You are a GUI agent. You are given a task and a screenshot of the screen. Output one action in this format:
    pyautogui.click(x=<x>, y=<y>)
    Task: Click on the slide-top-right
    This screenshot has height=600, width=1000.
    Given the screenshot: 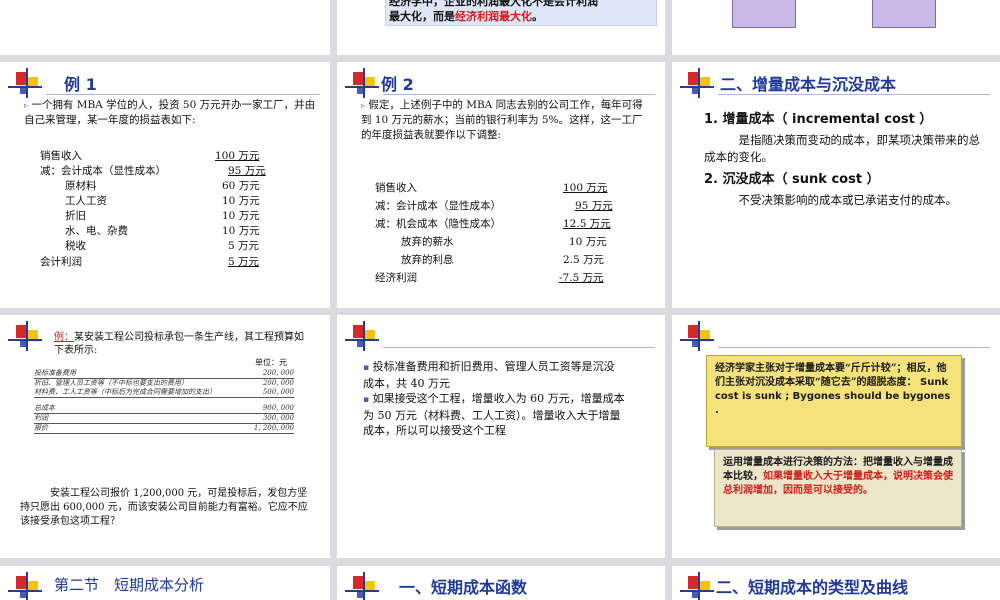 What is the action you would take?
    pyautogui.click(x=836, y=27)
    